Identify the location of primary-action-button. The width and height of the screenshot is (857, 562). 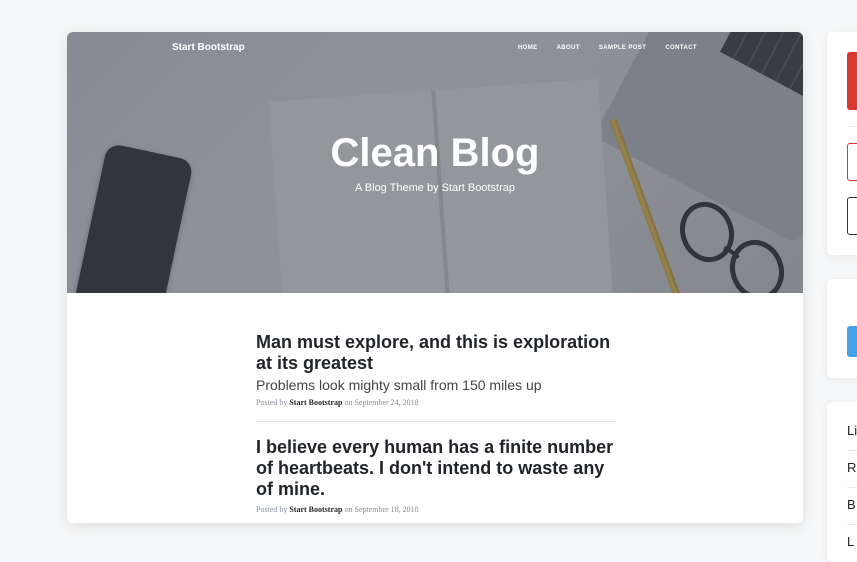
(852, 81).